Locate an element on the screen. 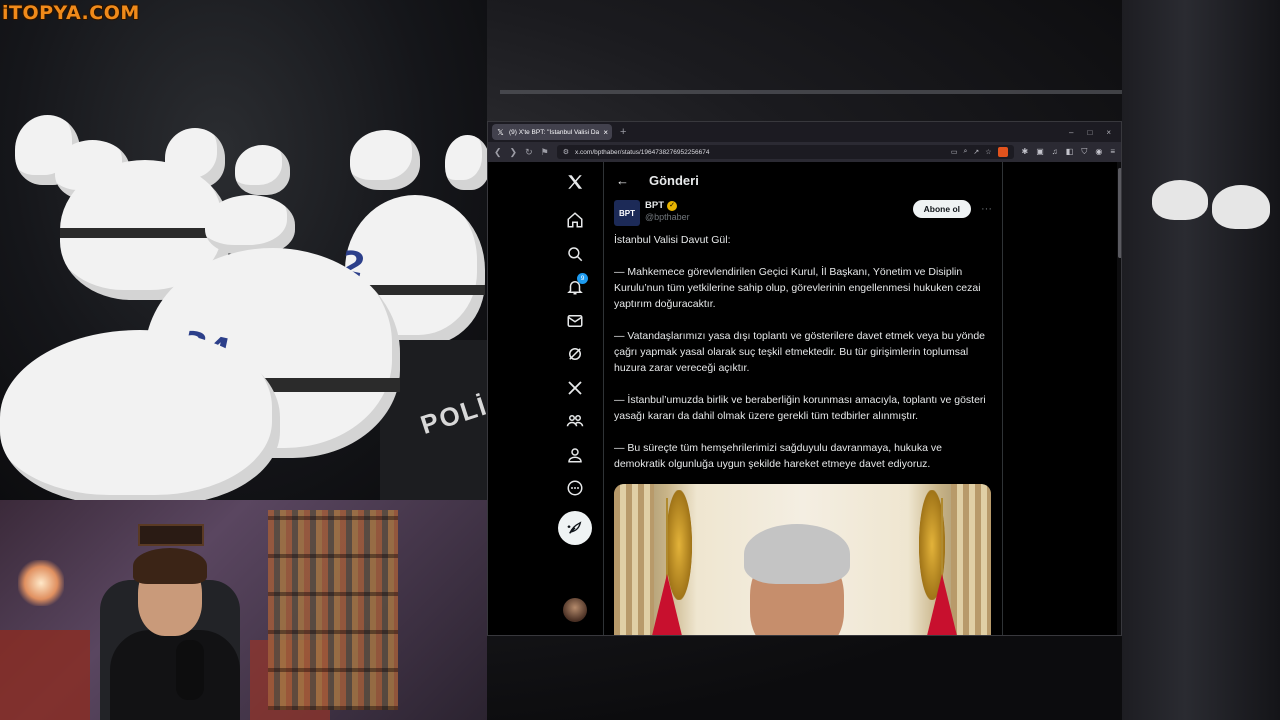  rug is located at coordinates (45, 675).